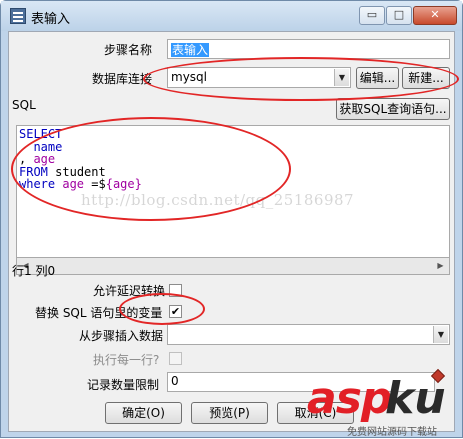 The height and width of the screenshot is (439, 463). What do you see at coordinates (175, 311) in the screenshot?
I see `replace-variables-checkbox: ✔` at bounding box center [175, 311].